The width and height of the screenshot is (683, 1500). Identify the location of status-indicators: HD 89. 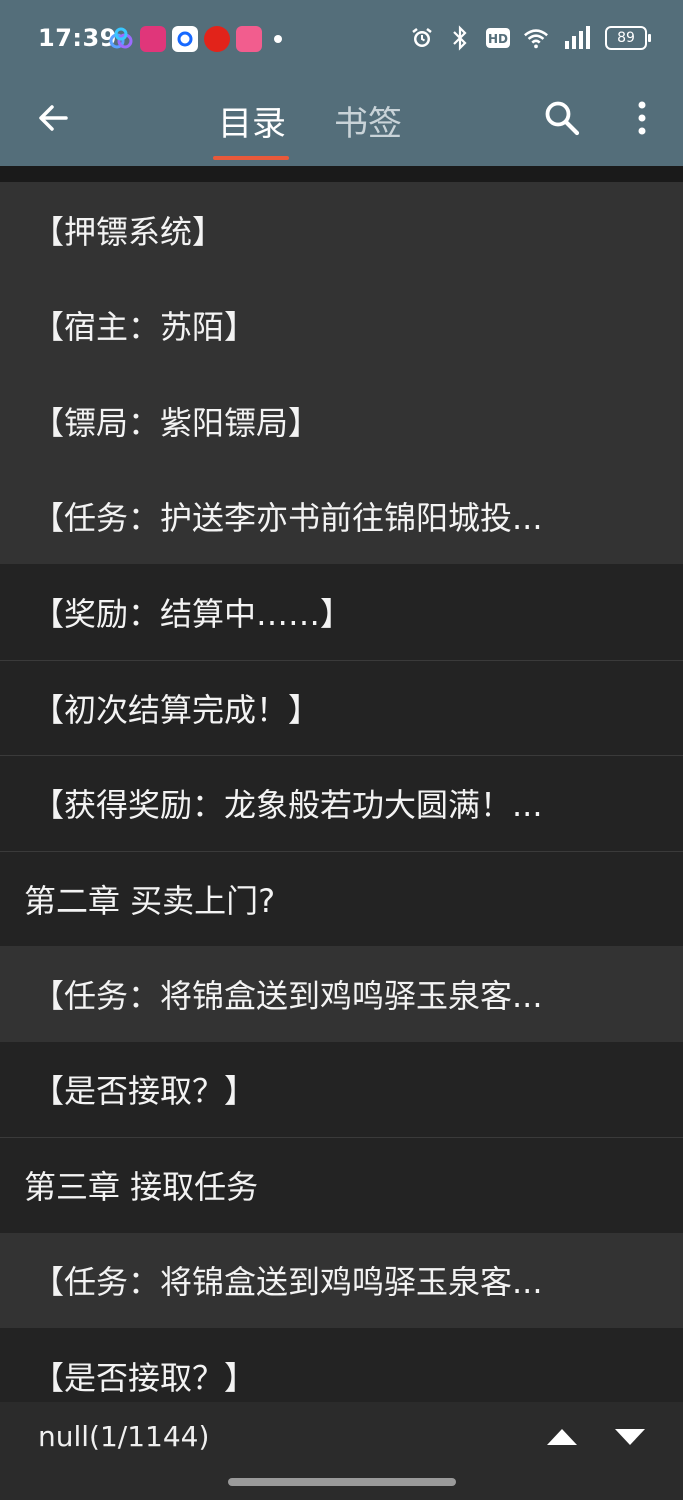
(530, 38).